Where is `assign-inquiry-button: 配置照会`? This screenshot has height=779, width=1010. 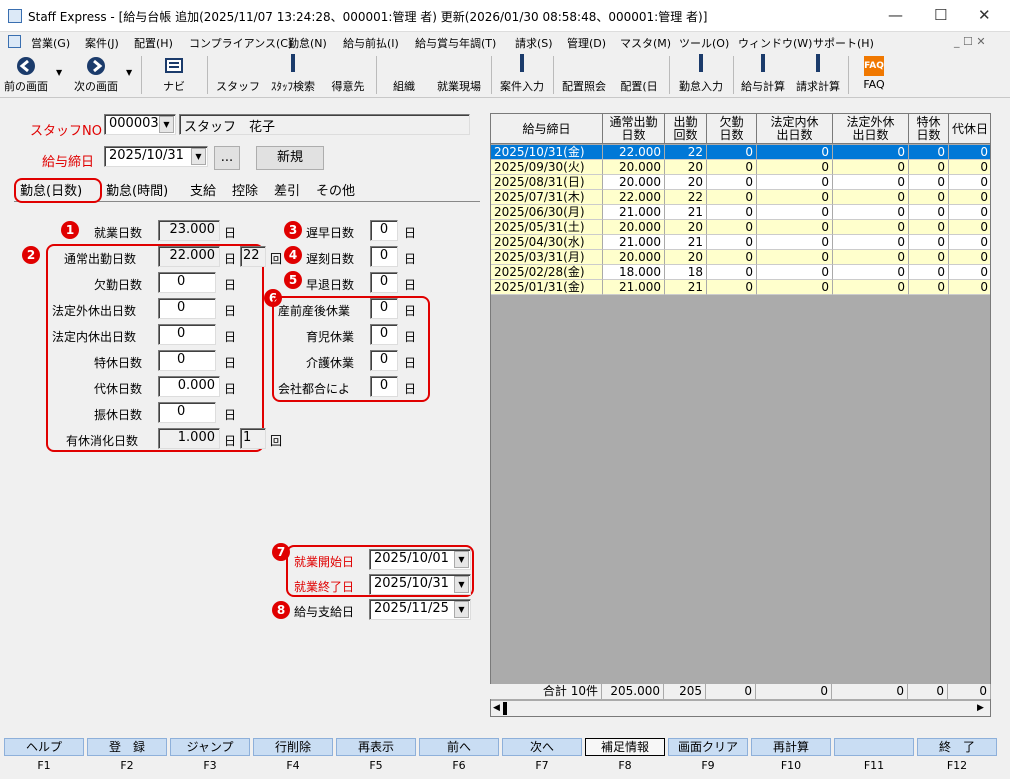
assign-inquiry-button: 配置照会 is located at coordinates (584, 75).